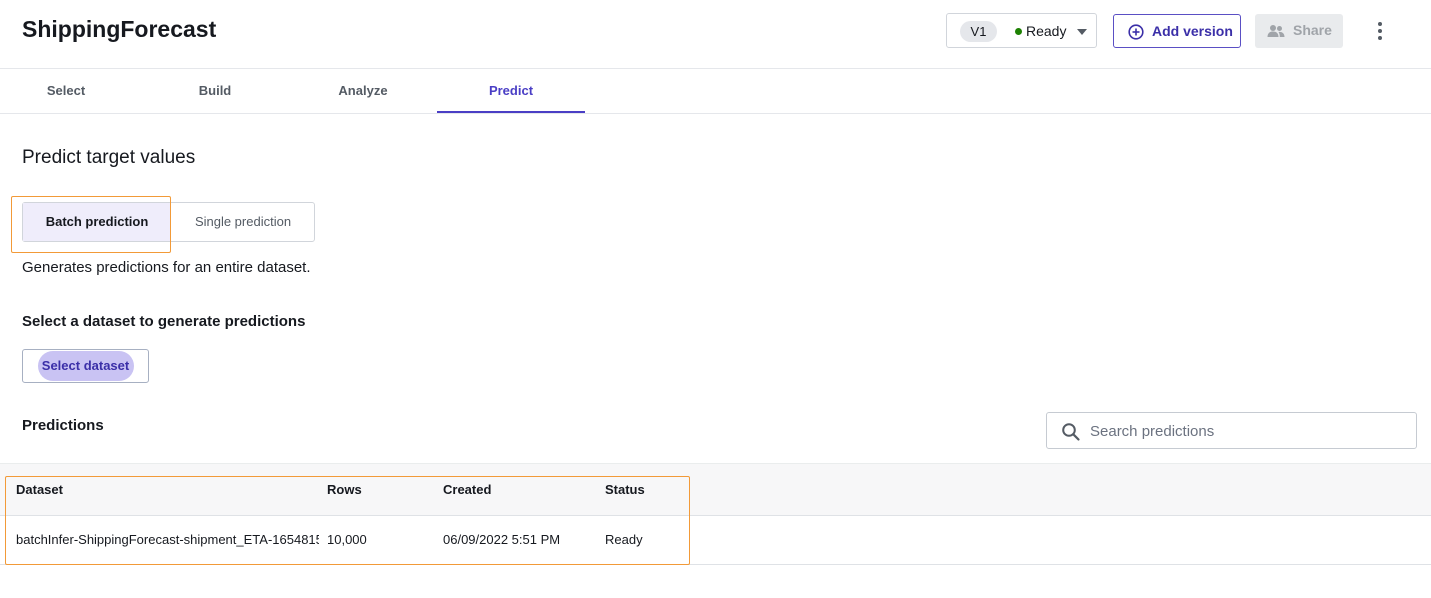  Describe the element at coordinates (63, 425) in the screenshot. I see `predictions-title: Predictions` at that location.